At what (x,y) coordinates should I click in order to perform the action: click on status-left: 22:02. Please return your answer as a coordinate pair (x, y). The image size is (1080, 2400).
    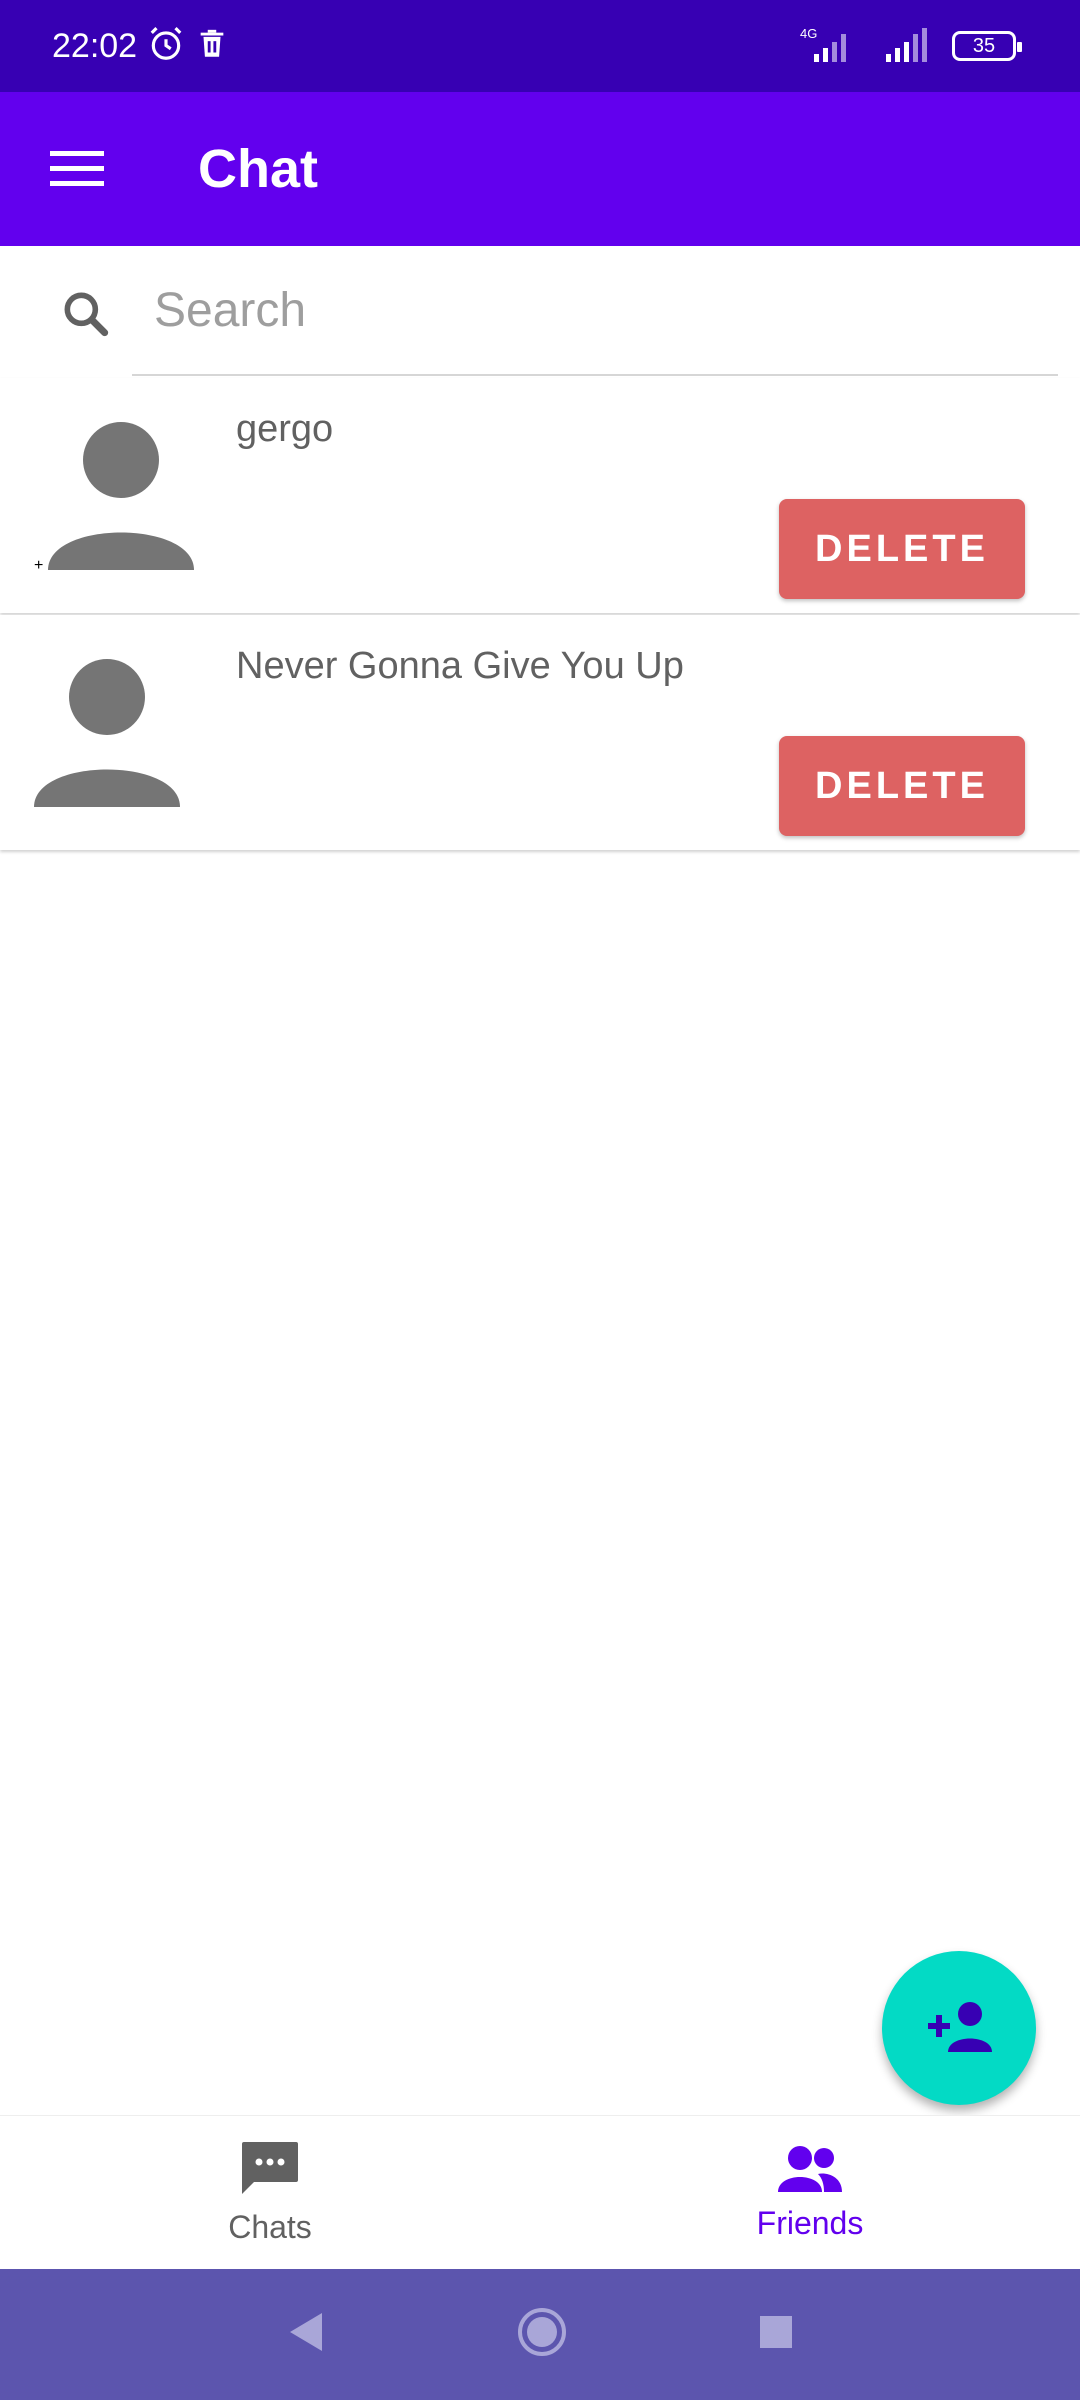
    Looking at the image, I should click on (140, 46).